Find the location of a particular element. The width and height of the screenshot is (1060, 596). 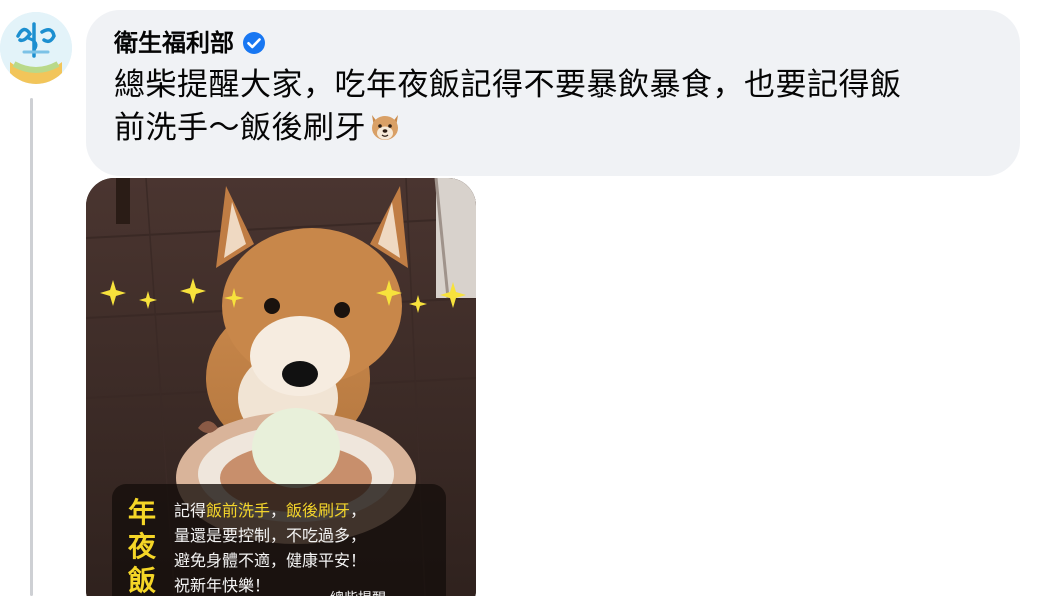

author-row: 衛生福利部 is located at coordinates (553, 43).